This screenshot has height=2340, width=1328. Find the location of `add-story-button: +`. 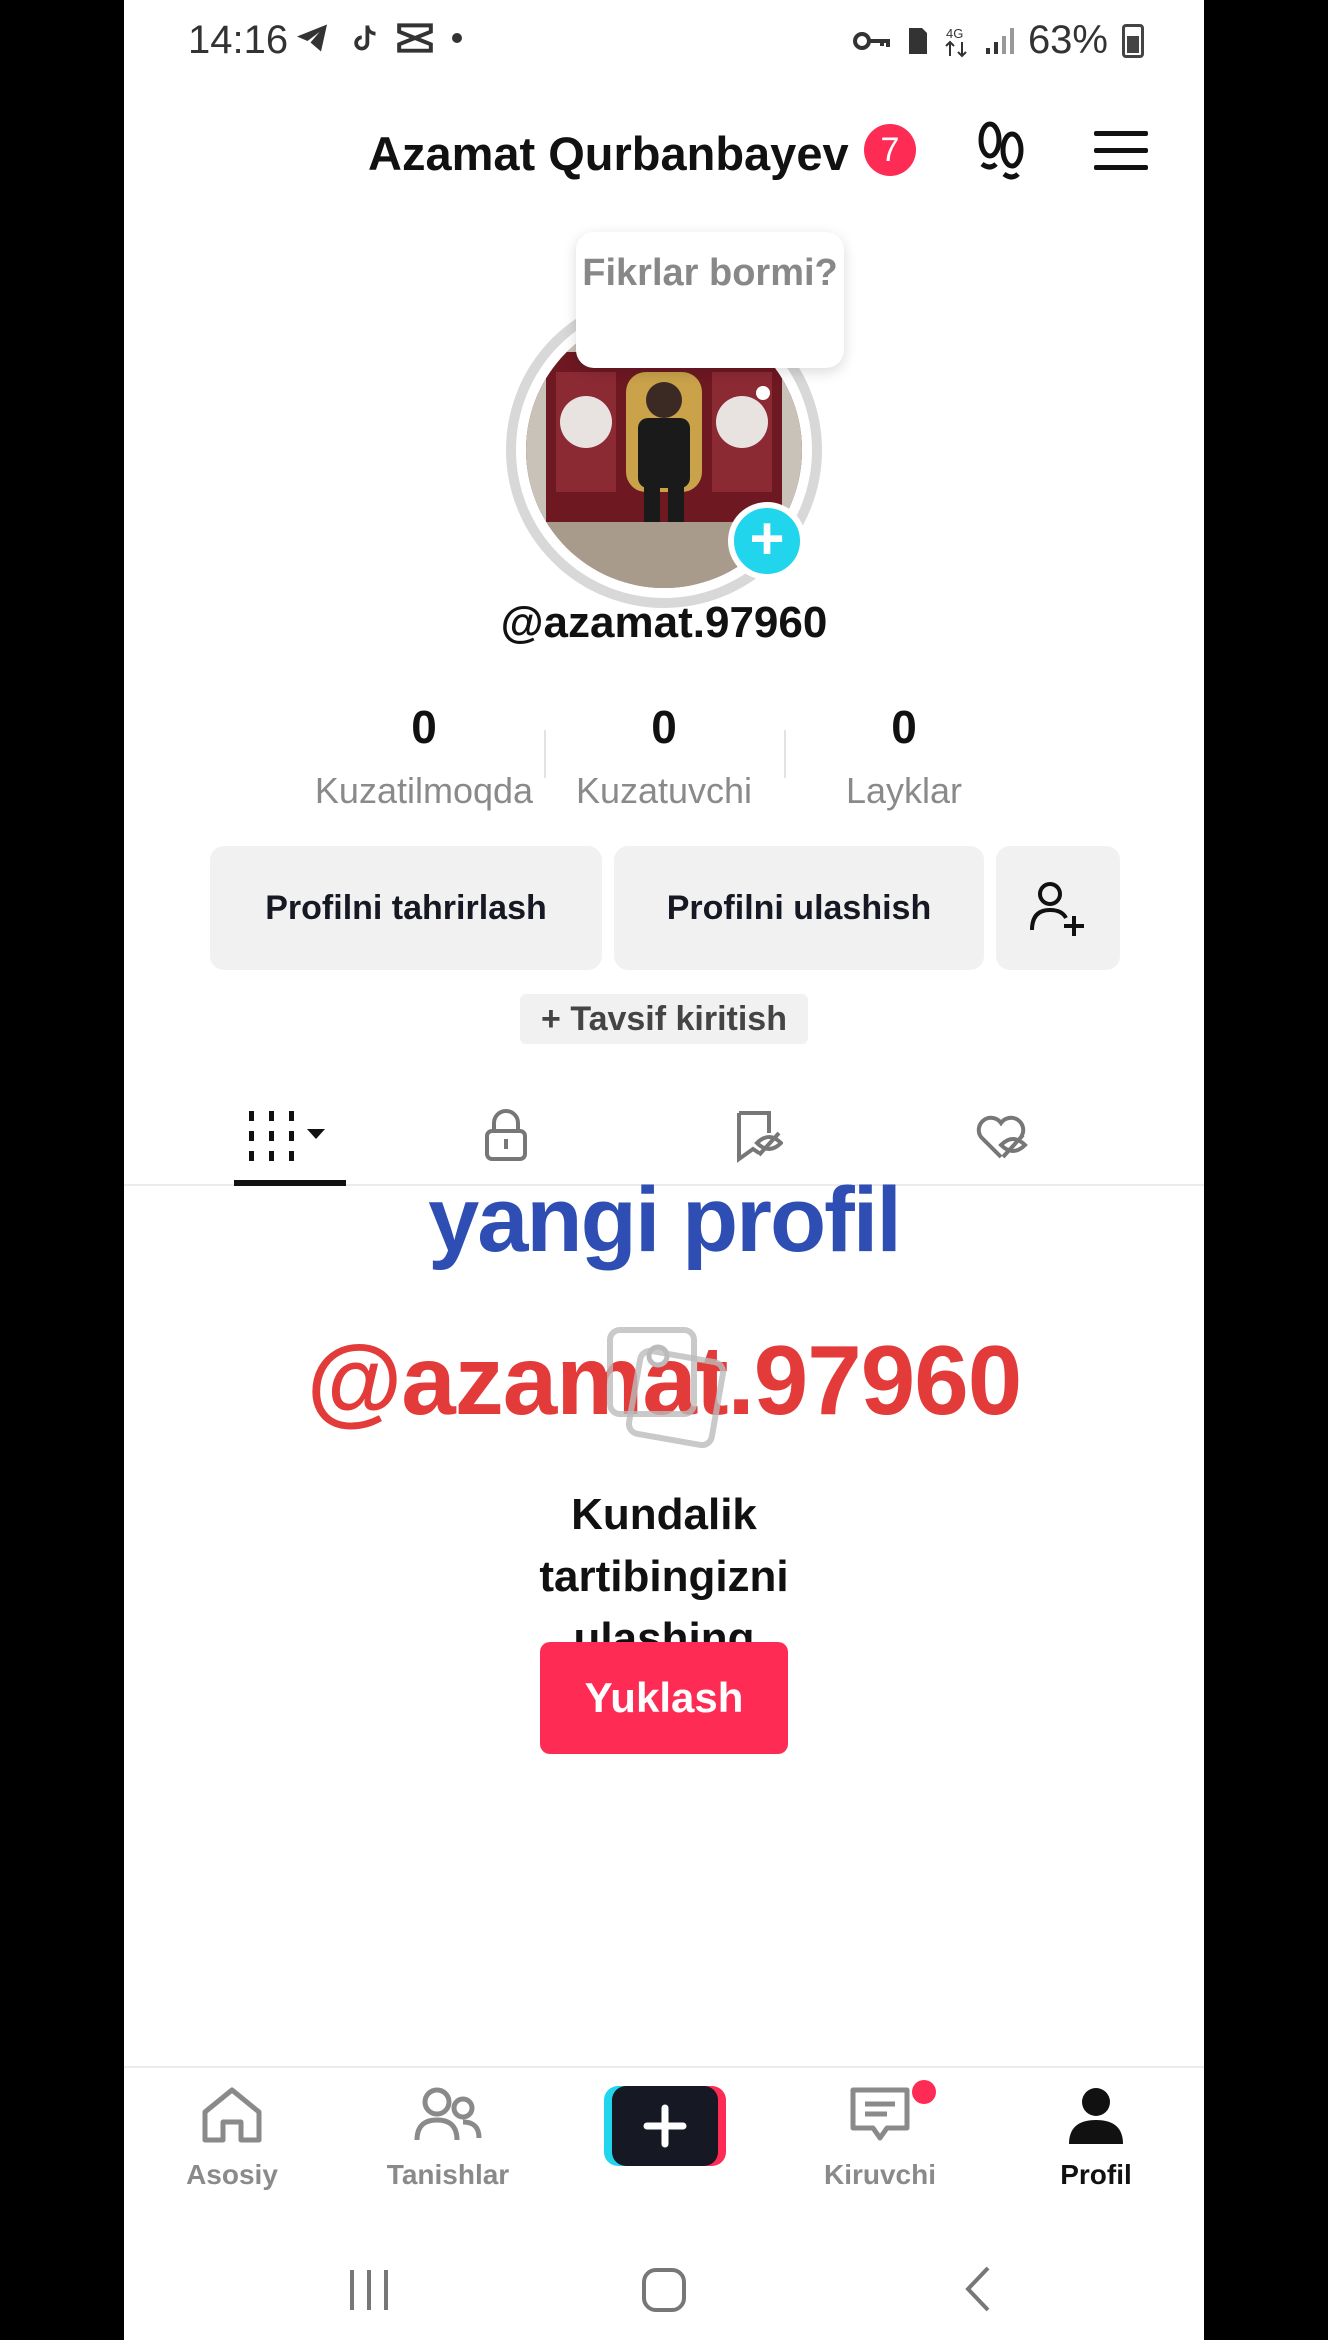

add-story-button: + is located at coordinates (767, 541).